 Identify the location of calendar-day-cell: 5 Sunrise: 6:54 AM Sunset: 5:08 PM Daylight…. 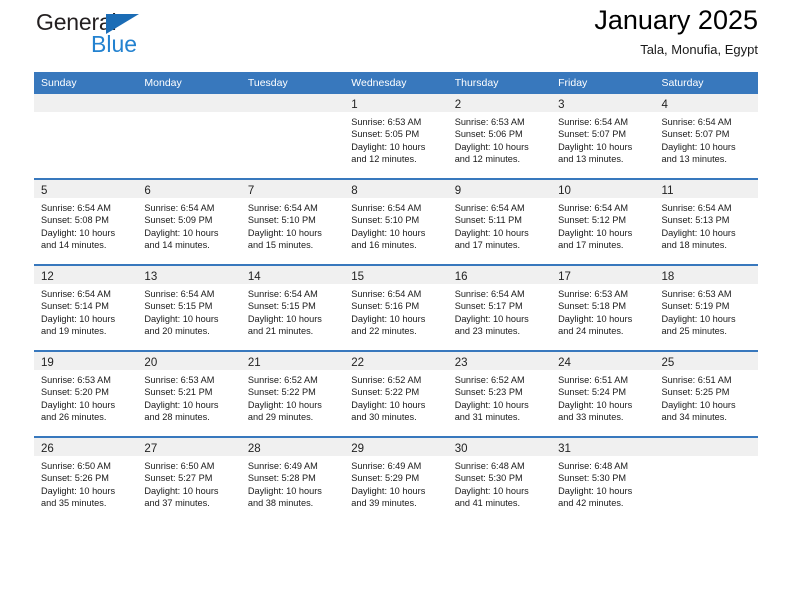
(86, 221).